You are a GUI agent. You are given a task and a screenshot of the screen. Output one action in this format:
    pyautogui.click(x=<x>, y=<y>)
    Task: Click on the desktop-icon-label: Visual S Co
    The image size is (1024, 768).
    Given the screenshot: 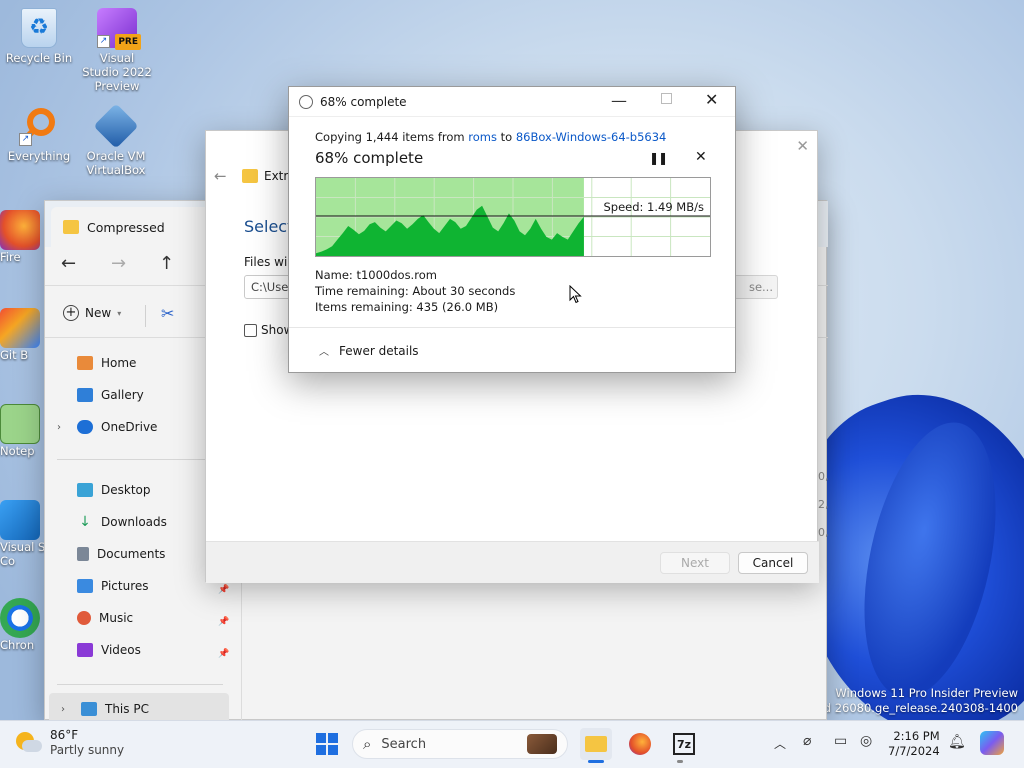 What is the action you would take?
    pyautogui.click(x=23, y=554)
    